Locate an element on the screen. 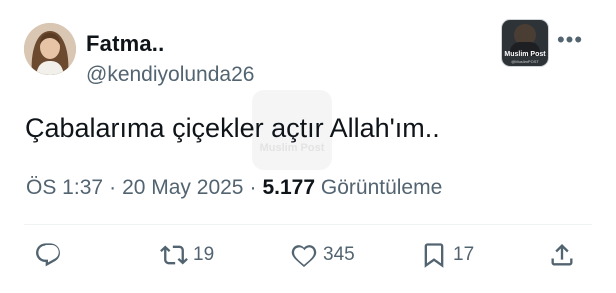 This screenshot has height=293, width=616. badge-subtitle: @MuslimPOST is located at coordinates (525, 61).